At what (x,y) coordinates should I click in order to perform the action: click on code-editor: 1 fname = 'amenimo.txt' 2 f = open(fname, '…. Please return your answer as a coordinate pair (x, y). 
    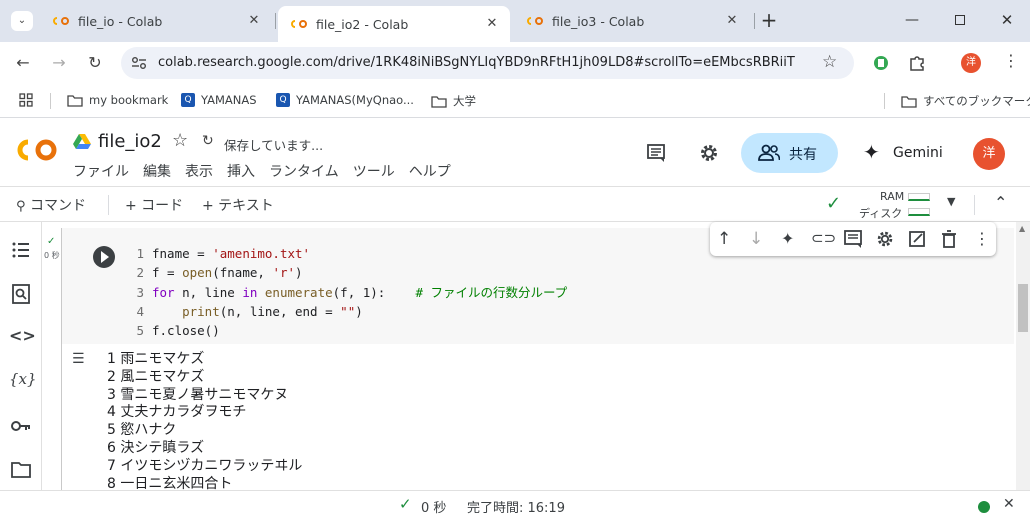
    Looking at the image, I should click on (344, 292).